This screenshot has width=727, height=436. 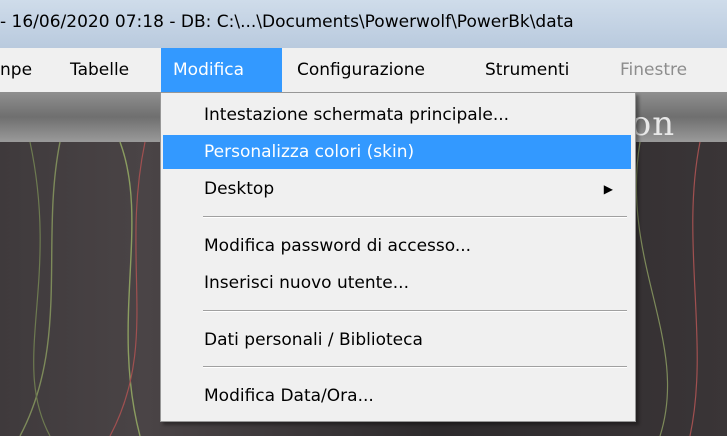 What do you see at coordinates (111, 70) in the screenshot?
I see `menu-tabelle: Tabelle` at bounding box center [111, 70].